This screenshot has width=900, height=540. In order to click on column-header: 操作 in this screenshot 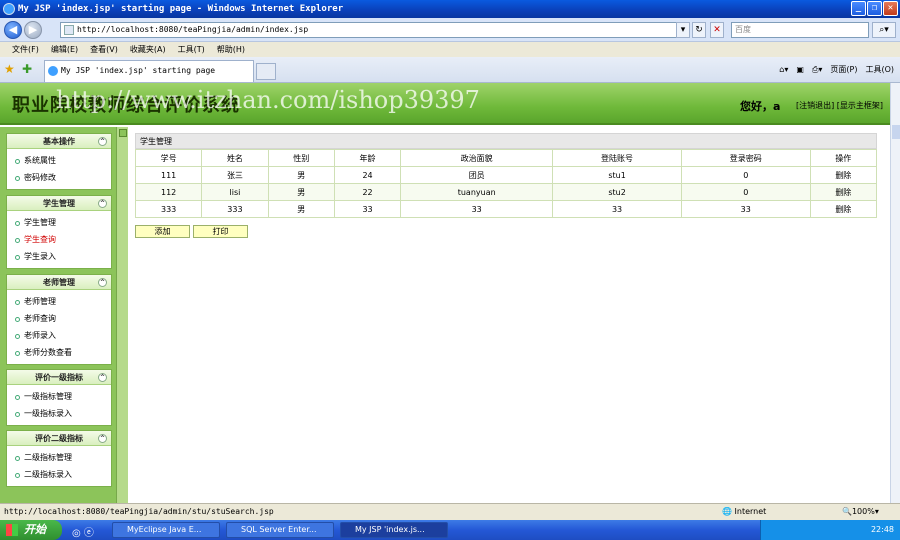, I will do `click(843, 158)`.